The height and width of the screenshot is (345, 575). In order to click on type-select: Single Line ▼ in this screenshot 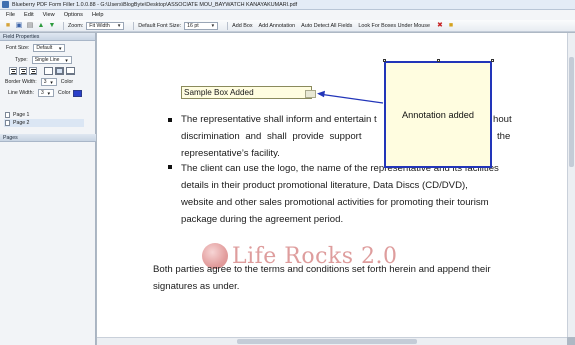, I will do `click(51, 60)`.